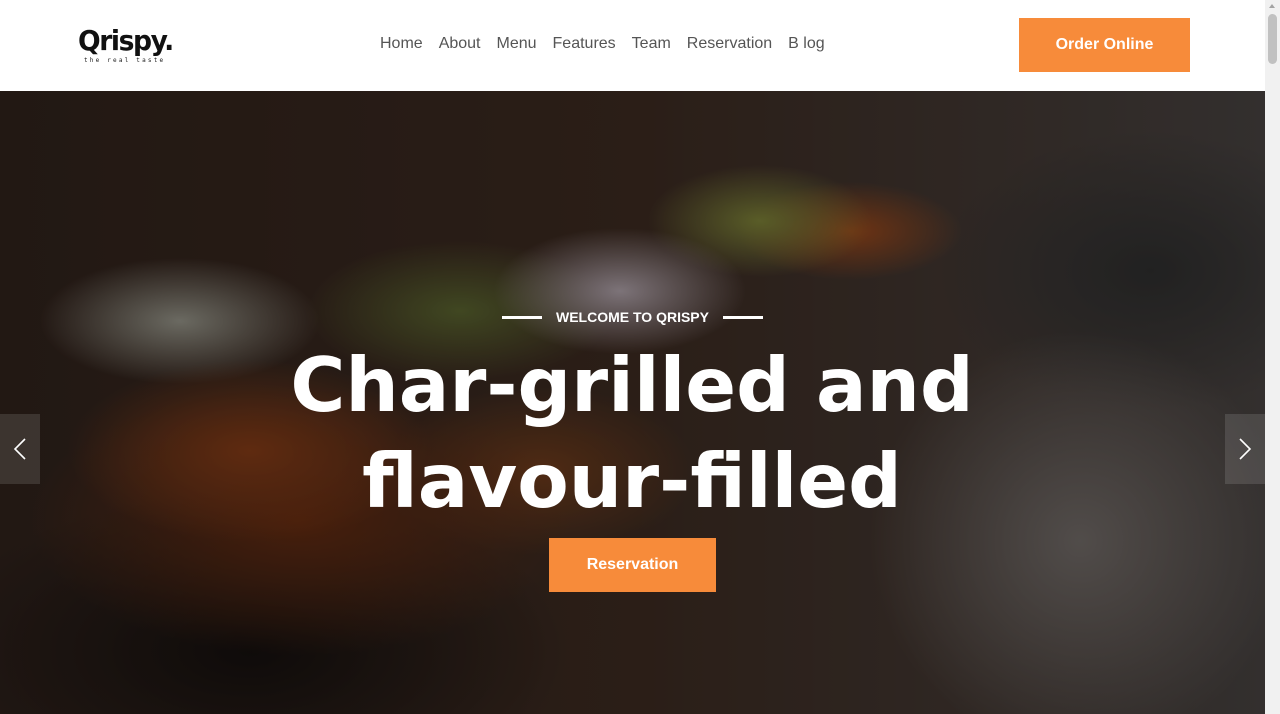 This screenshot has height=714, width=1280. Describe the element at coordinates (126, 40) in the screenshot. I see `logo-wordmark: Qrispy.` at that location.